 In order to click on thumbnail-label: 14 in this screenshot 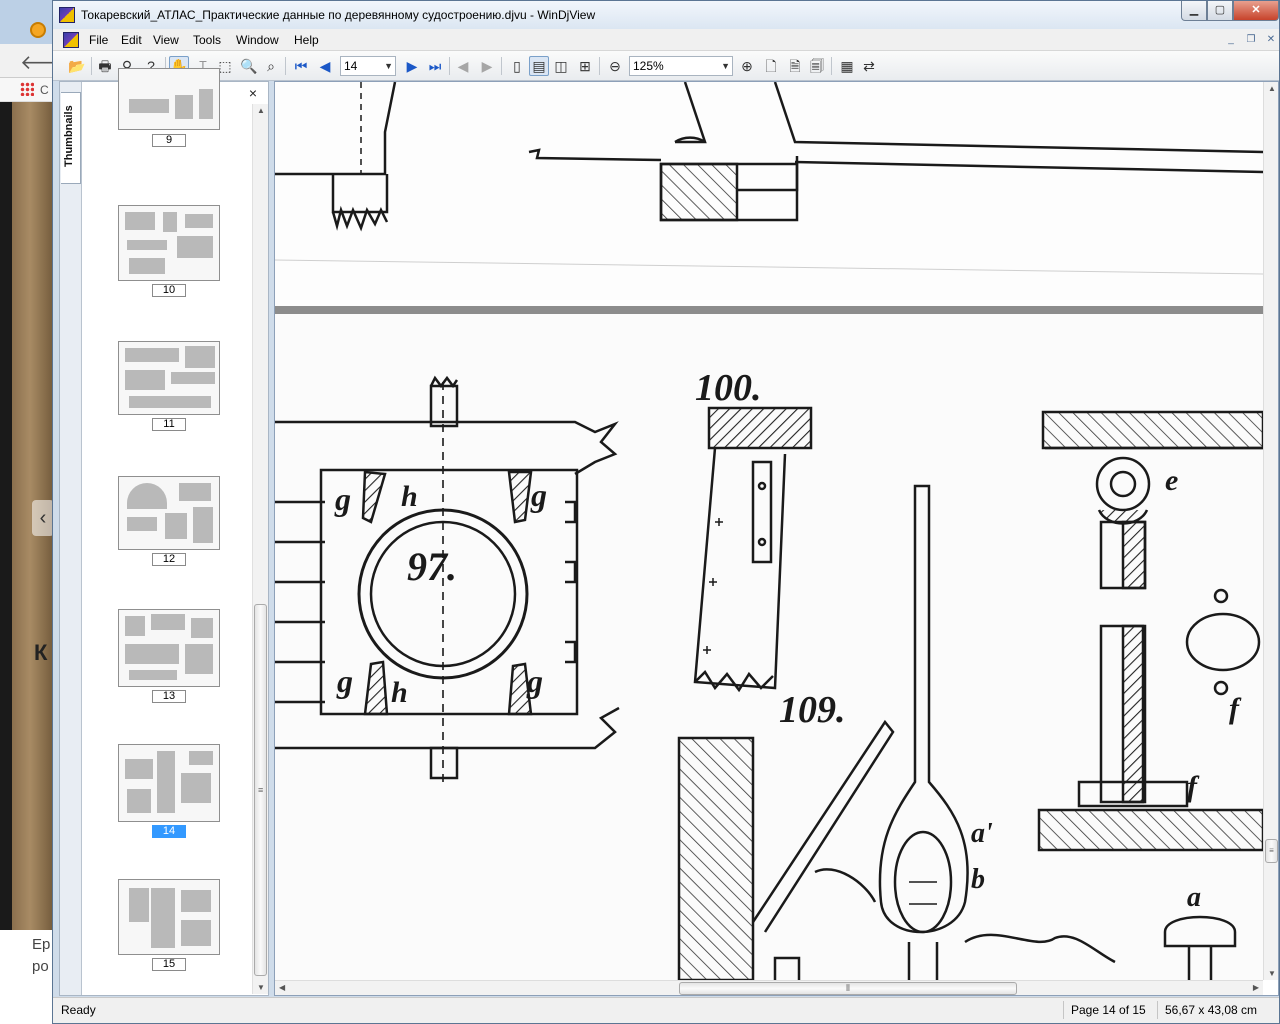, I will do `click(169, 831)`.